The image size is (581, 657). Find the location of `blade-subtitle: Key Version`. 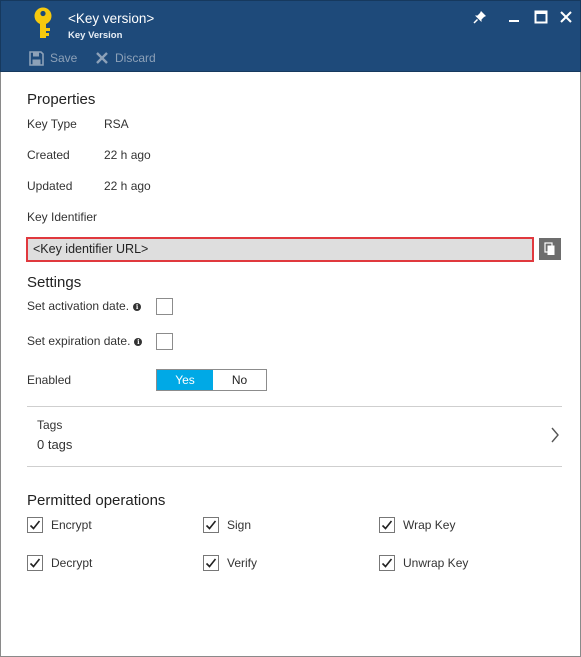

blade-subtitle: Key Version is located at coordinates (95, 35).